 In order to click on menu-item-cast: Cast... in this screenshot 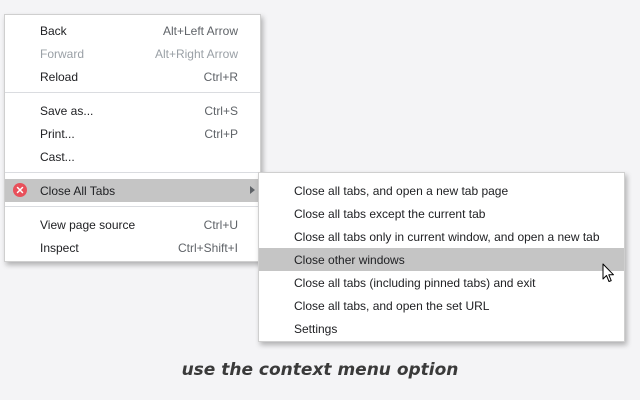, I will do `click(132, 156)`.